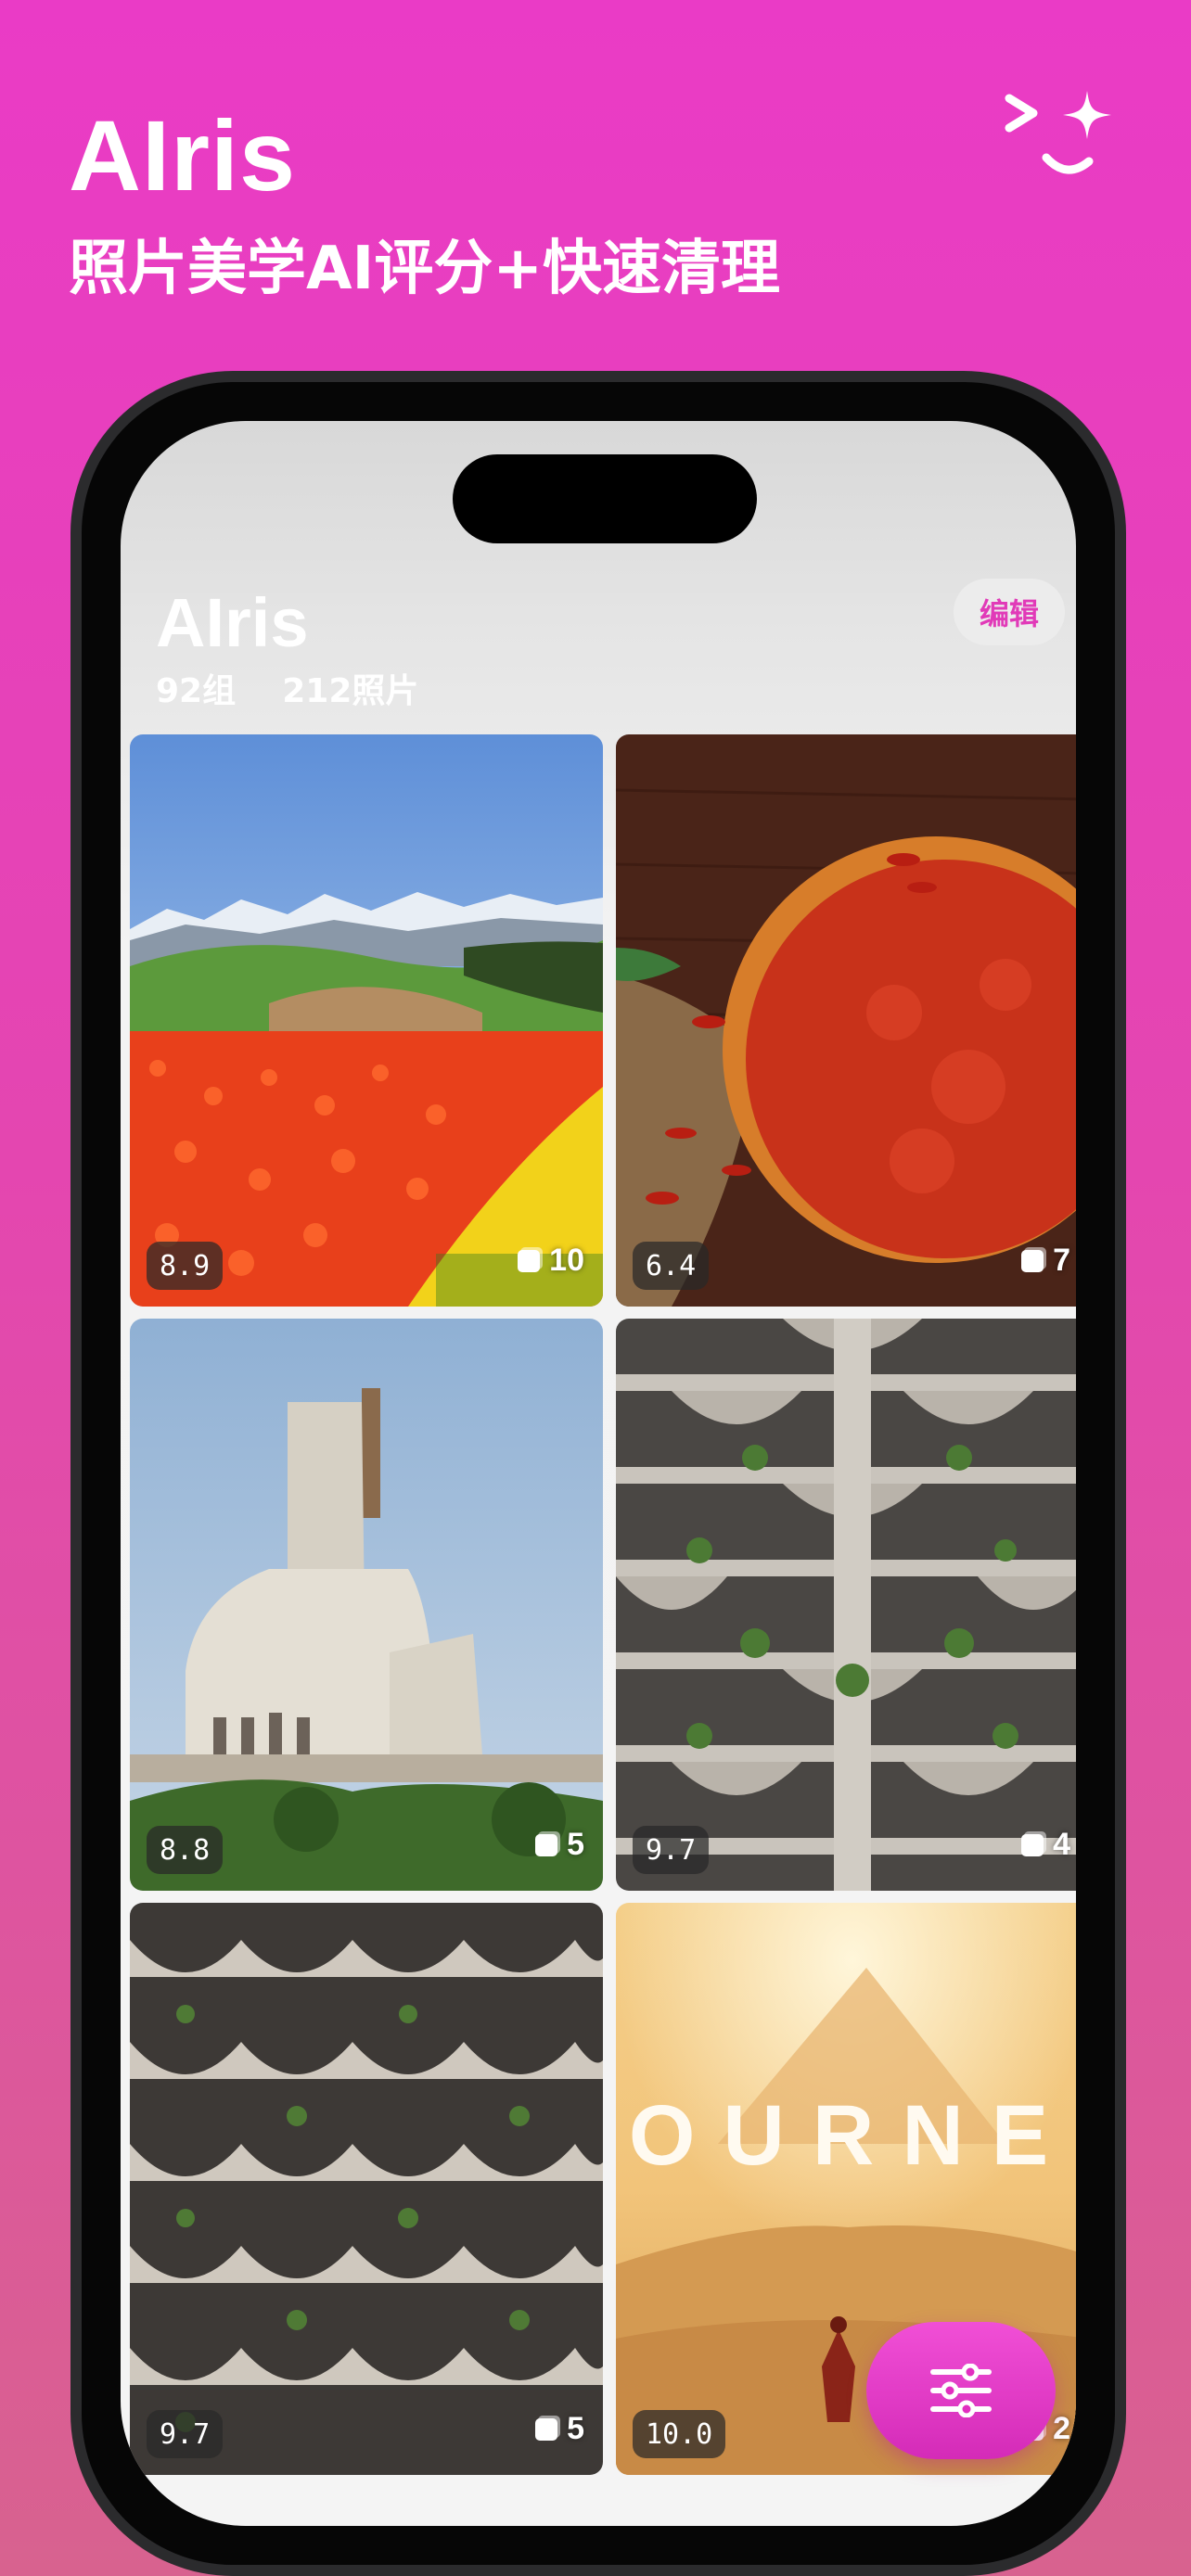 The image size is (1191, 2576). Describe the element at coordinates (1058, 132) in the screenshot. I see `smile-sparkle-icon` at that location.